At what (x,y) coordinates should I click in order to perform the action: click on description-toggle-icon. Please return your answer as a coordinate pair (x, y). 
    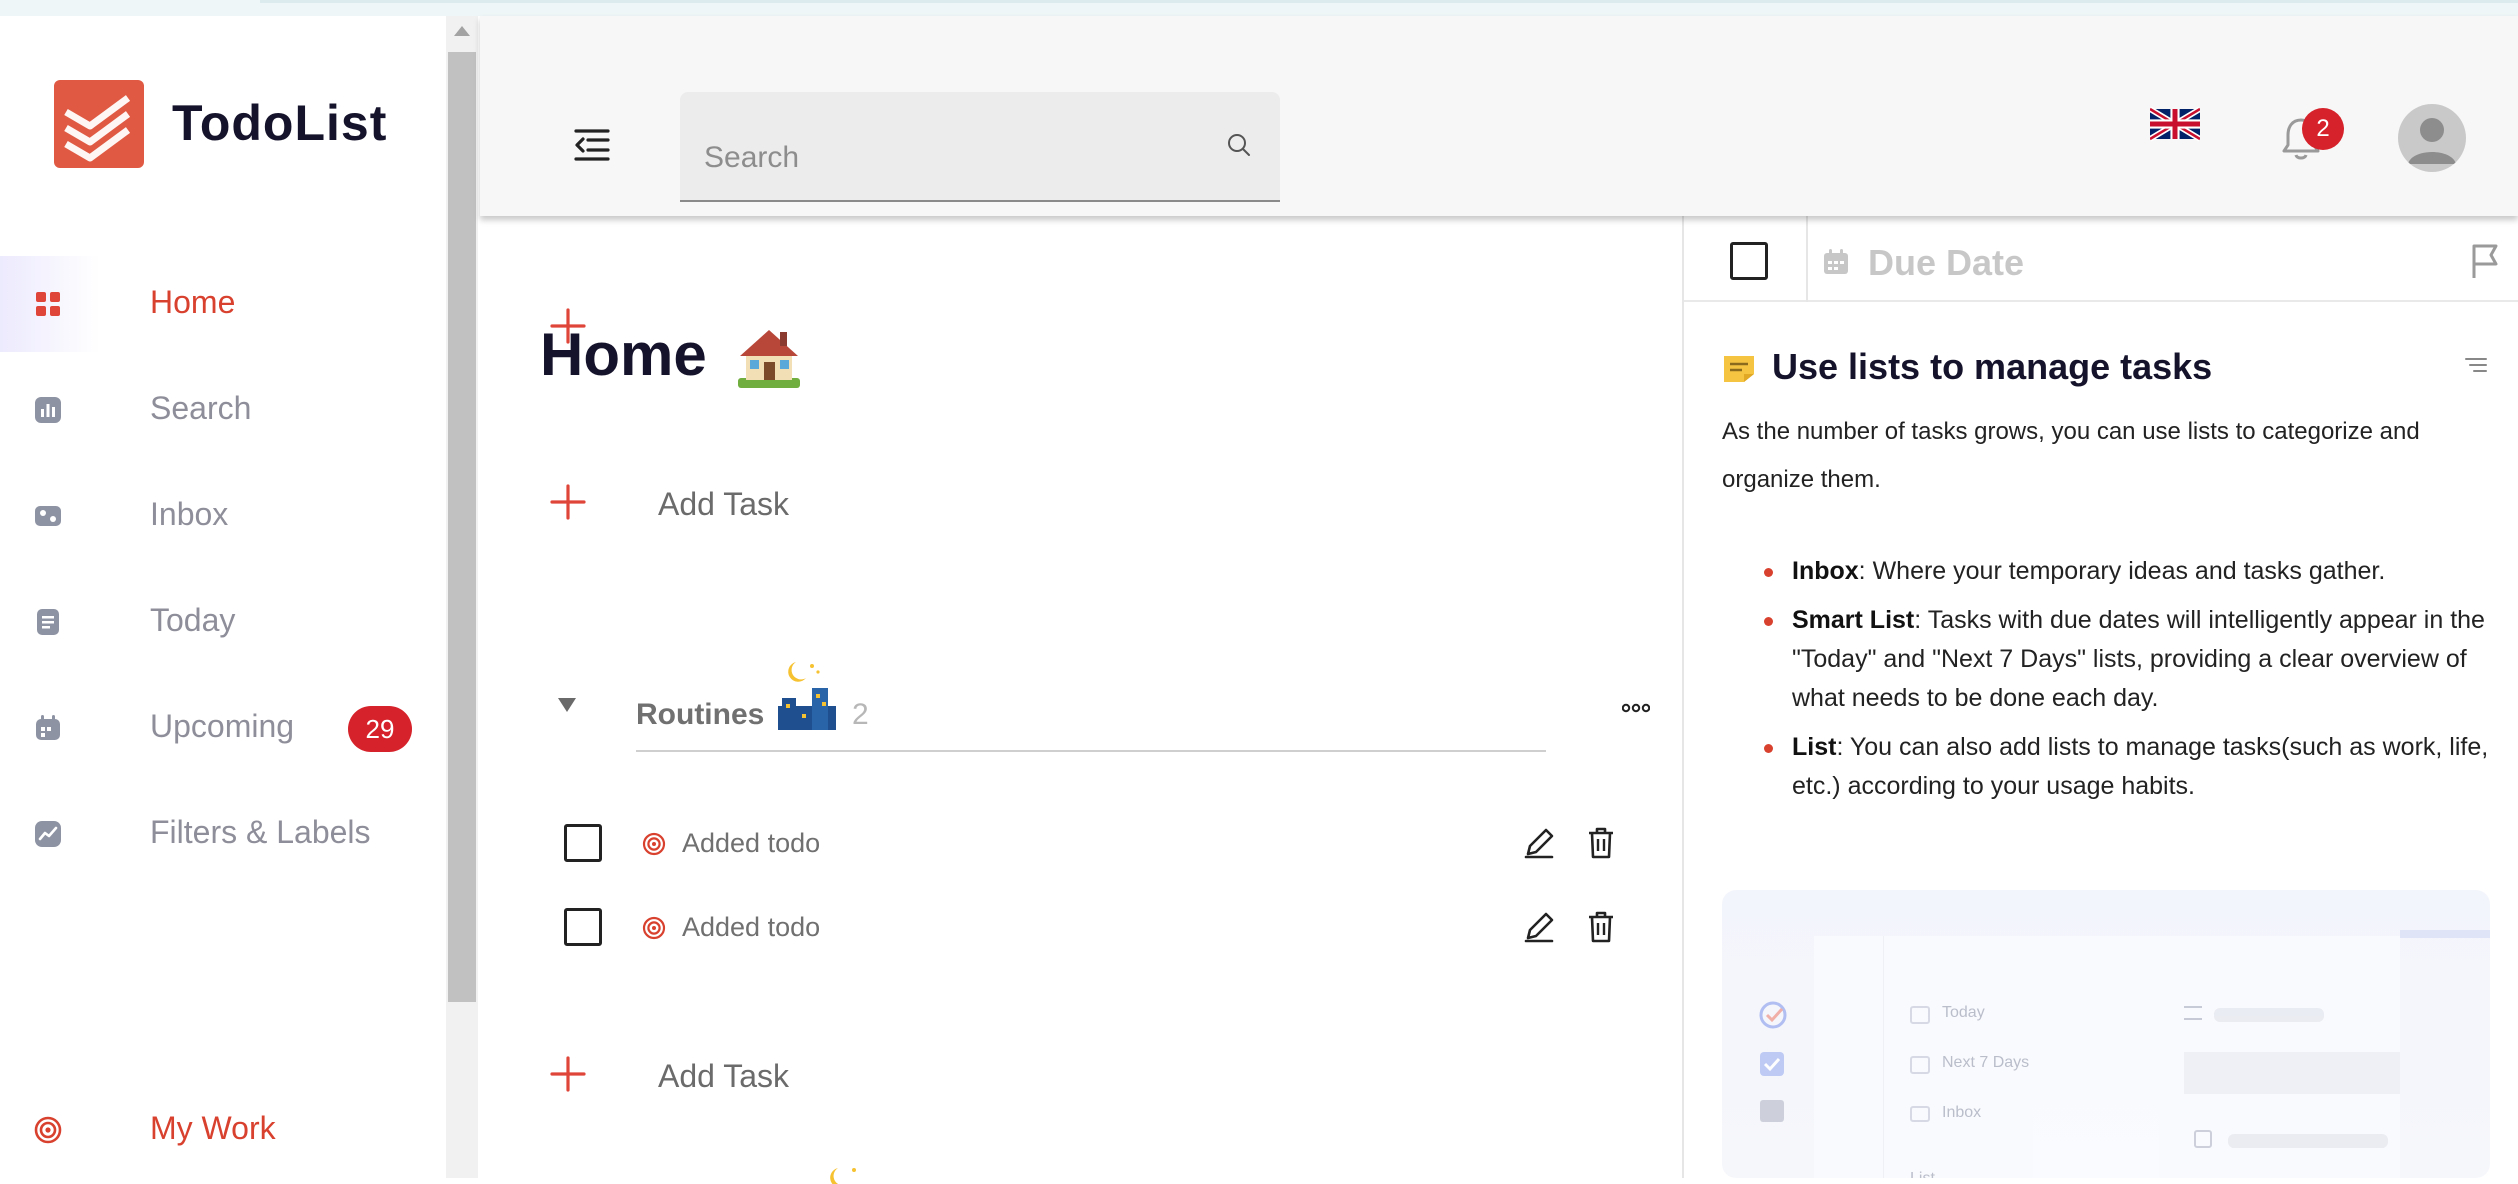
    Looking at the image, I should click on (2476, 365).